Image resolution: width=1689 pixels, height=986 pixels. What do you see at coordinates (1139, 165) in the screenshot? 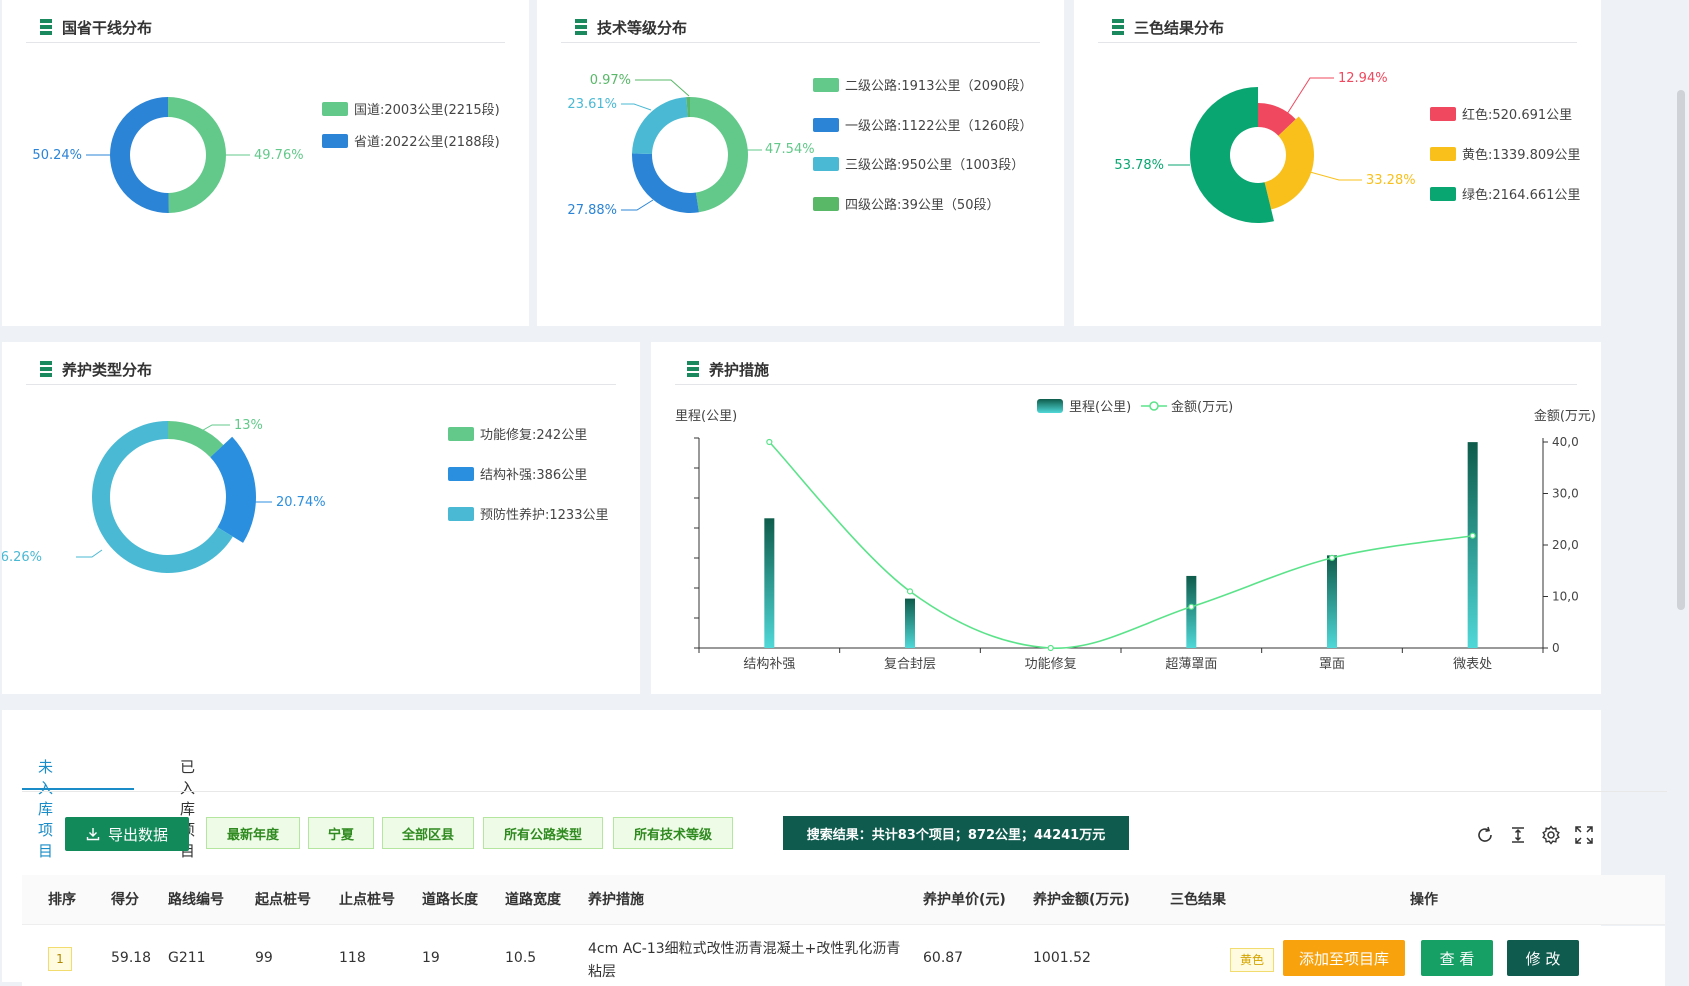
I see `pct-label: 53.78%` at bounding box center [1139, 165].